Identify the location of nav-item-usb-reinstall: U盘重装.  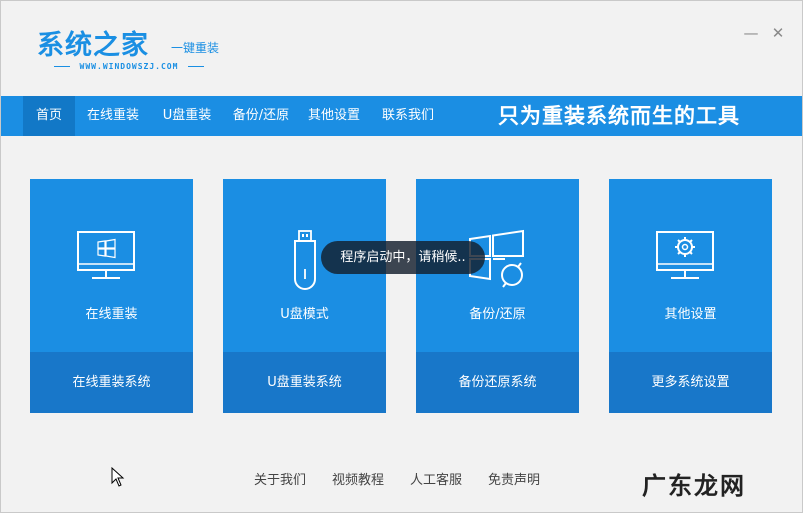
(187, 116).